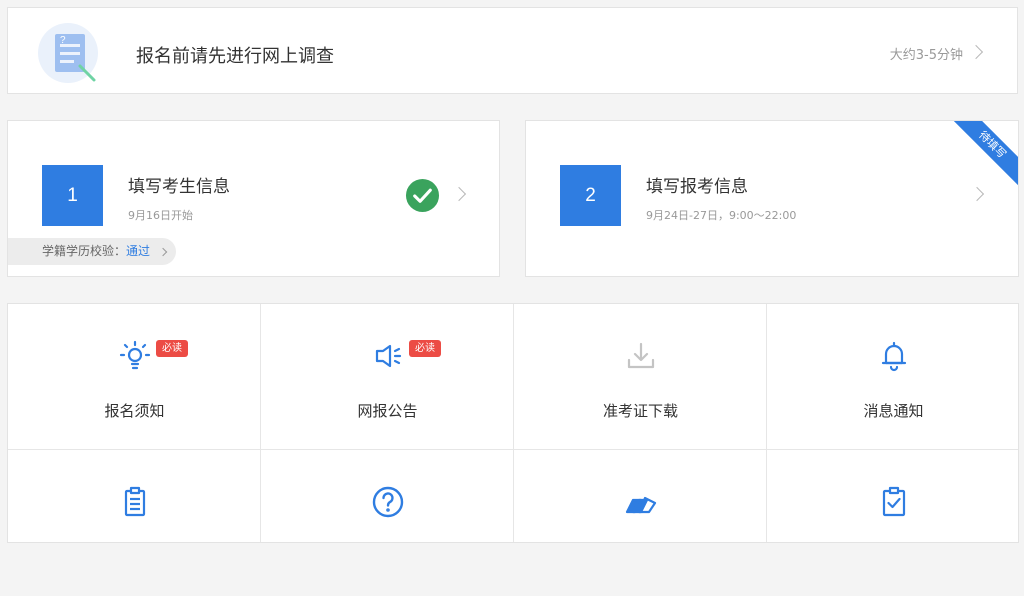 The width and height of the screenshot is (1024, 596). I want to click on step-number: 1, so click(72, 195).